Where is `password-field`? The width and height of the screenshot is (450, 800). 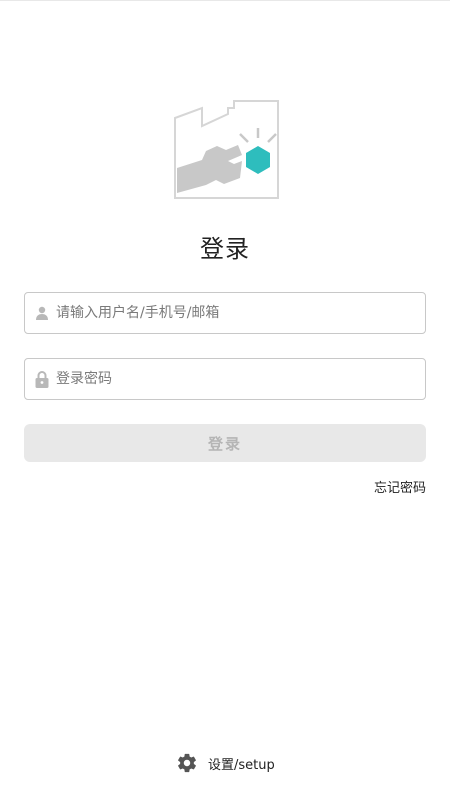
password-field is located at coordinates (225, 379).